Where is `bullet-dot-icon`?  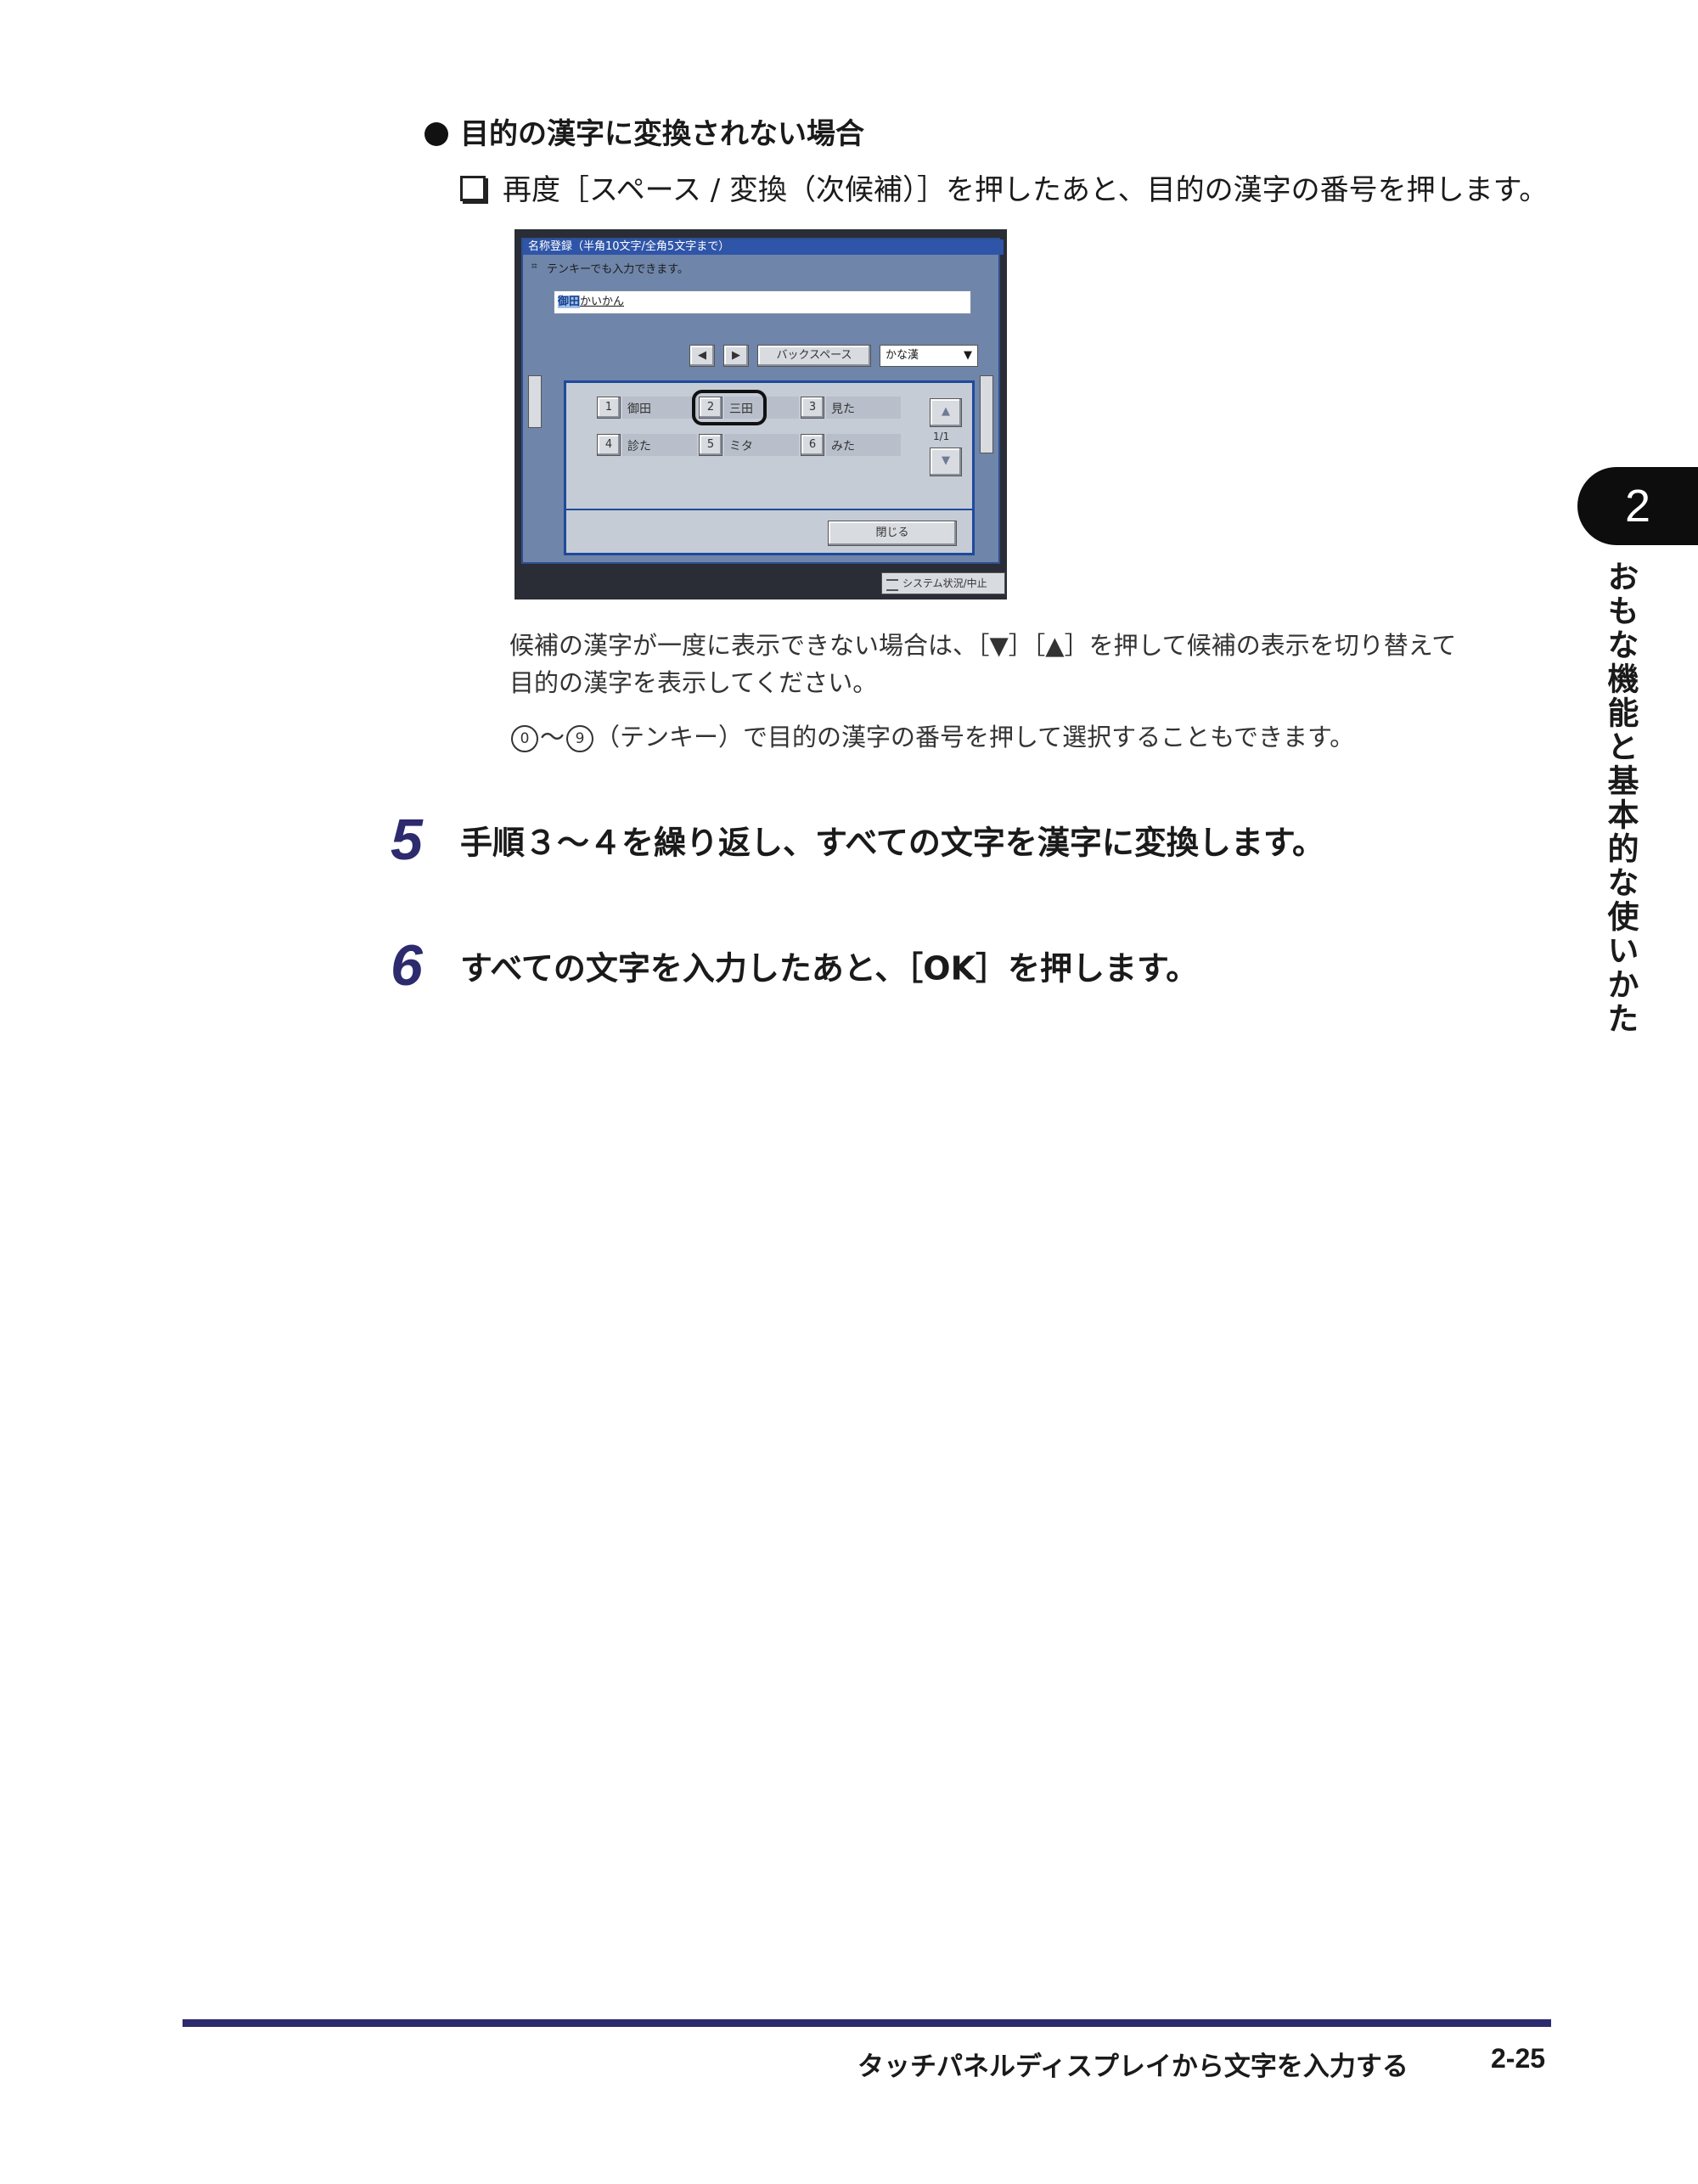 bullet-dot-icon is located at coordinates (436, 134).